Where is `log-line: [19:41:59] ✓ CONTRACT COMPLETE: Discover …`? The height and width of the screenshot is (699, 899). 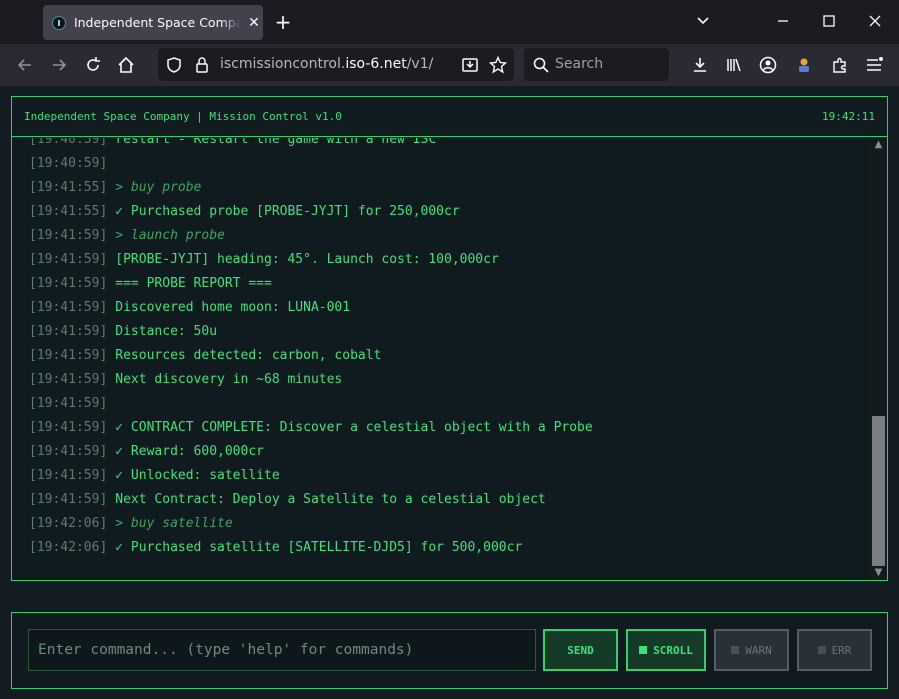
log-line: [19:41:59] ✓ CONTRACT COMPLETE: Discover … is located at coordinates (311, 428).